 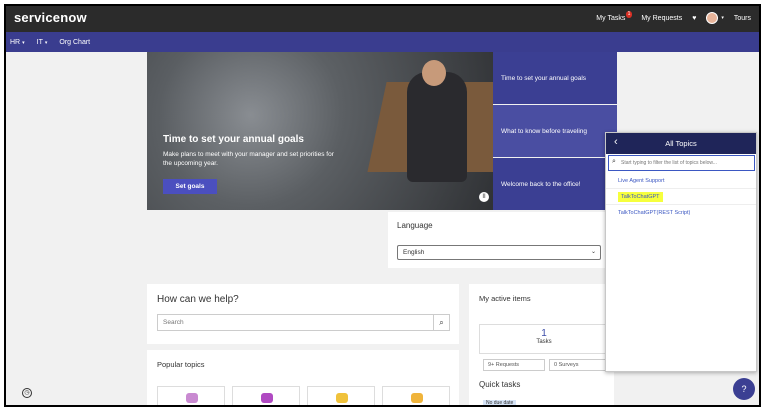 What do you see at coordinates (555, 184) in the screenshot?
I see `slide-item: Welcome back to the office!` at bounding box center [555, 184].